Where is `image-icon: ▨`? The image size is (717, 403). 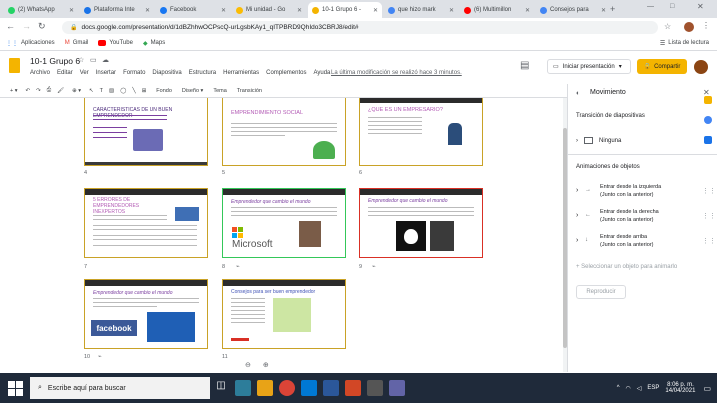
image-icon: ▨ is located at coordinates (111, 91).